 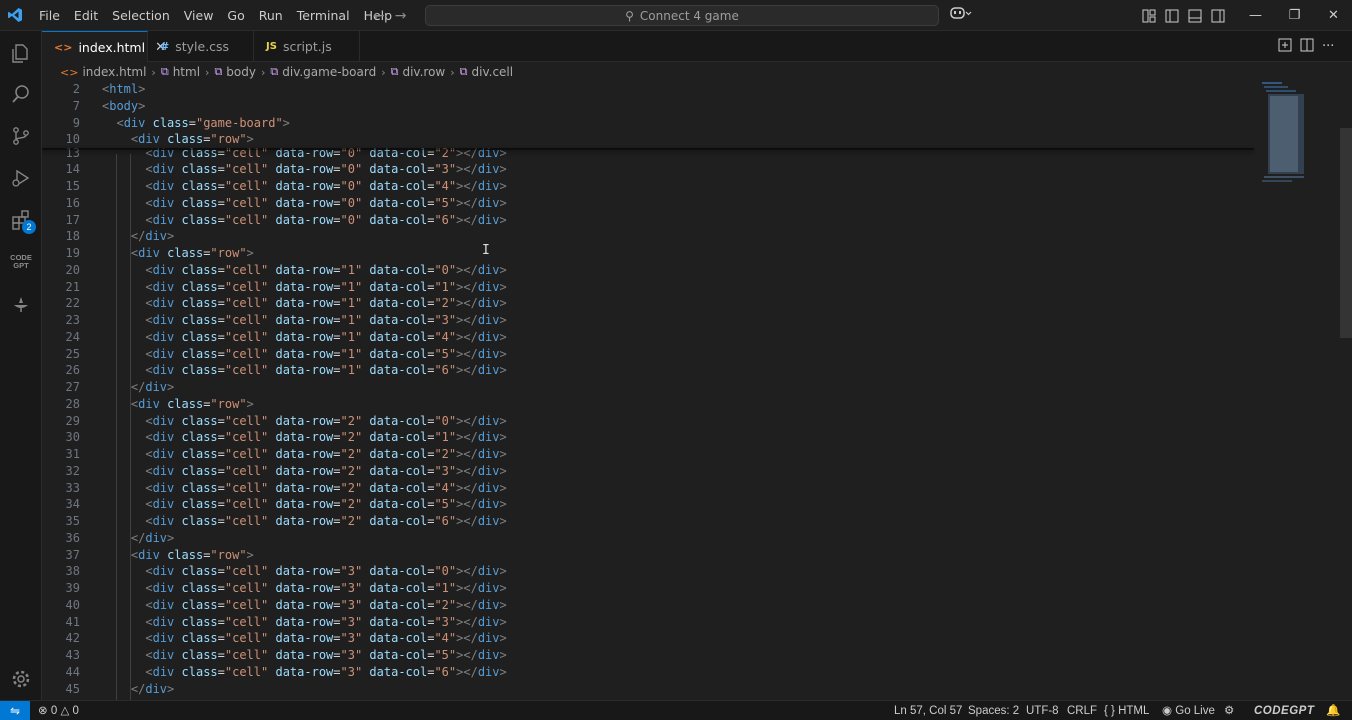 I want to click on toggle-panel-icon, so click(x=1194, y=15).